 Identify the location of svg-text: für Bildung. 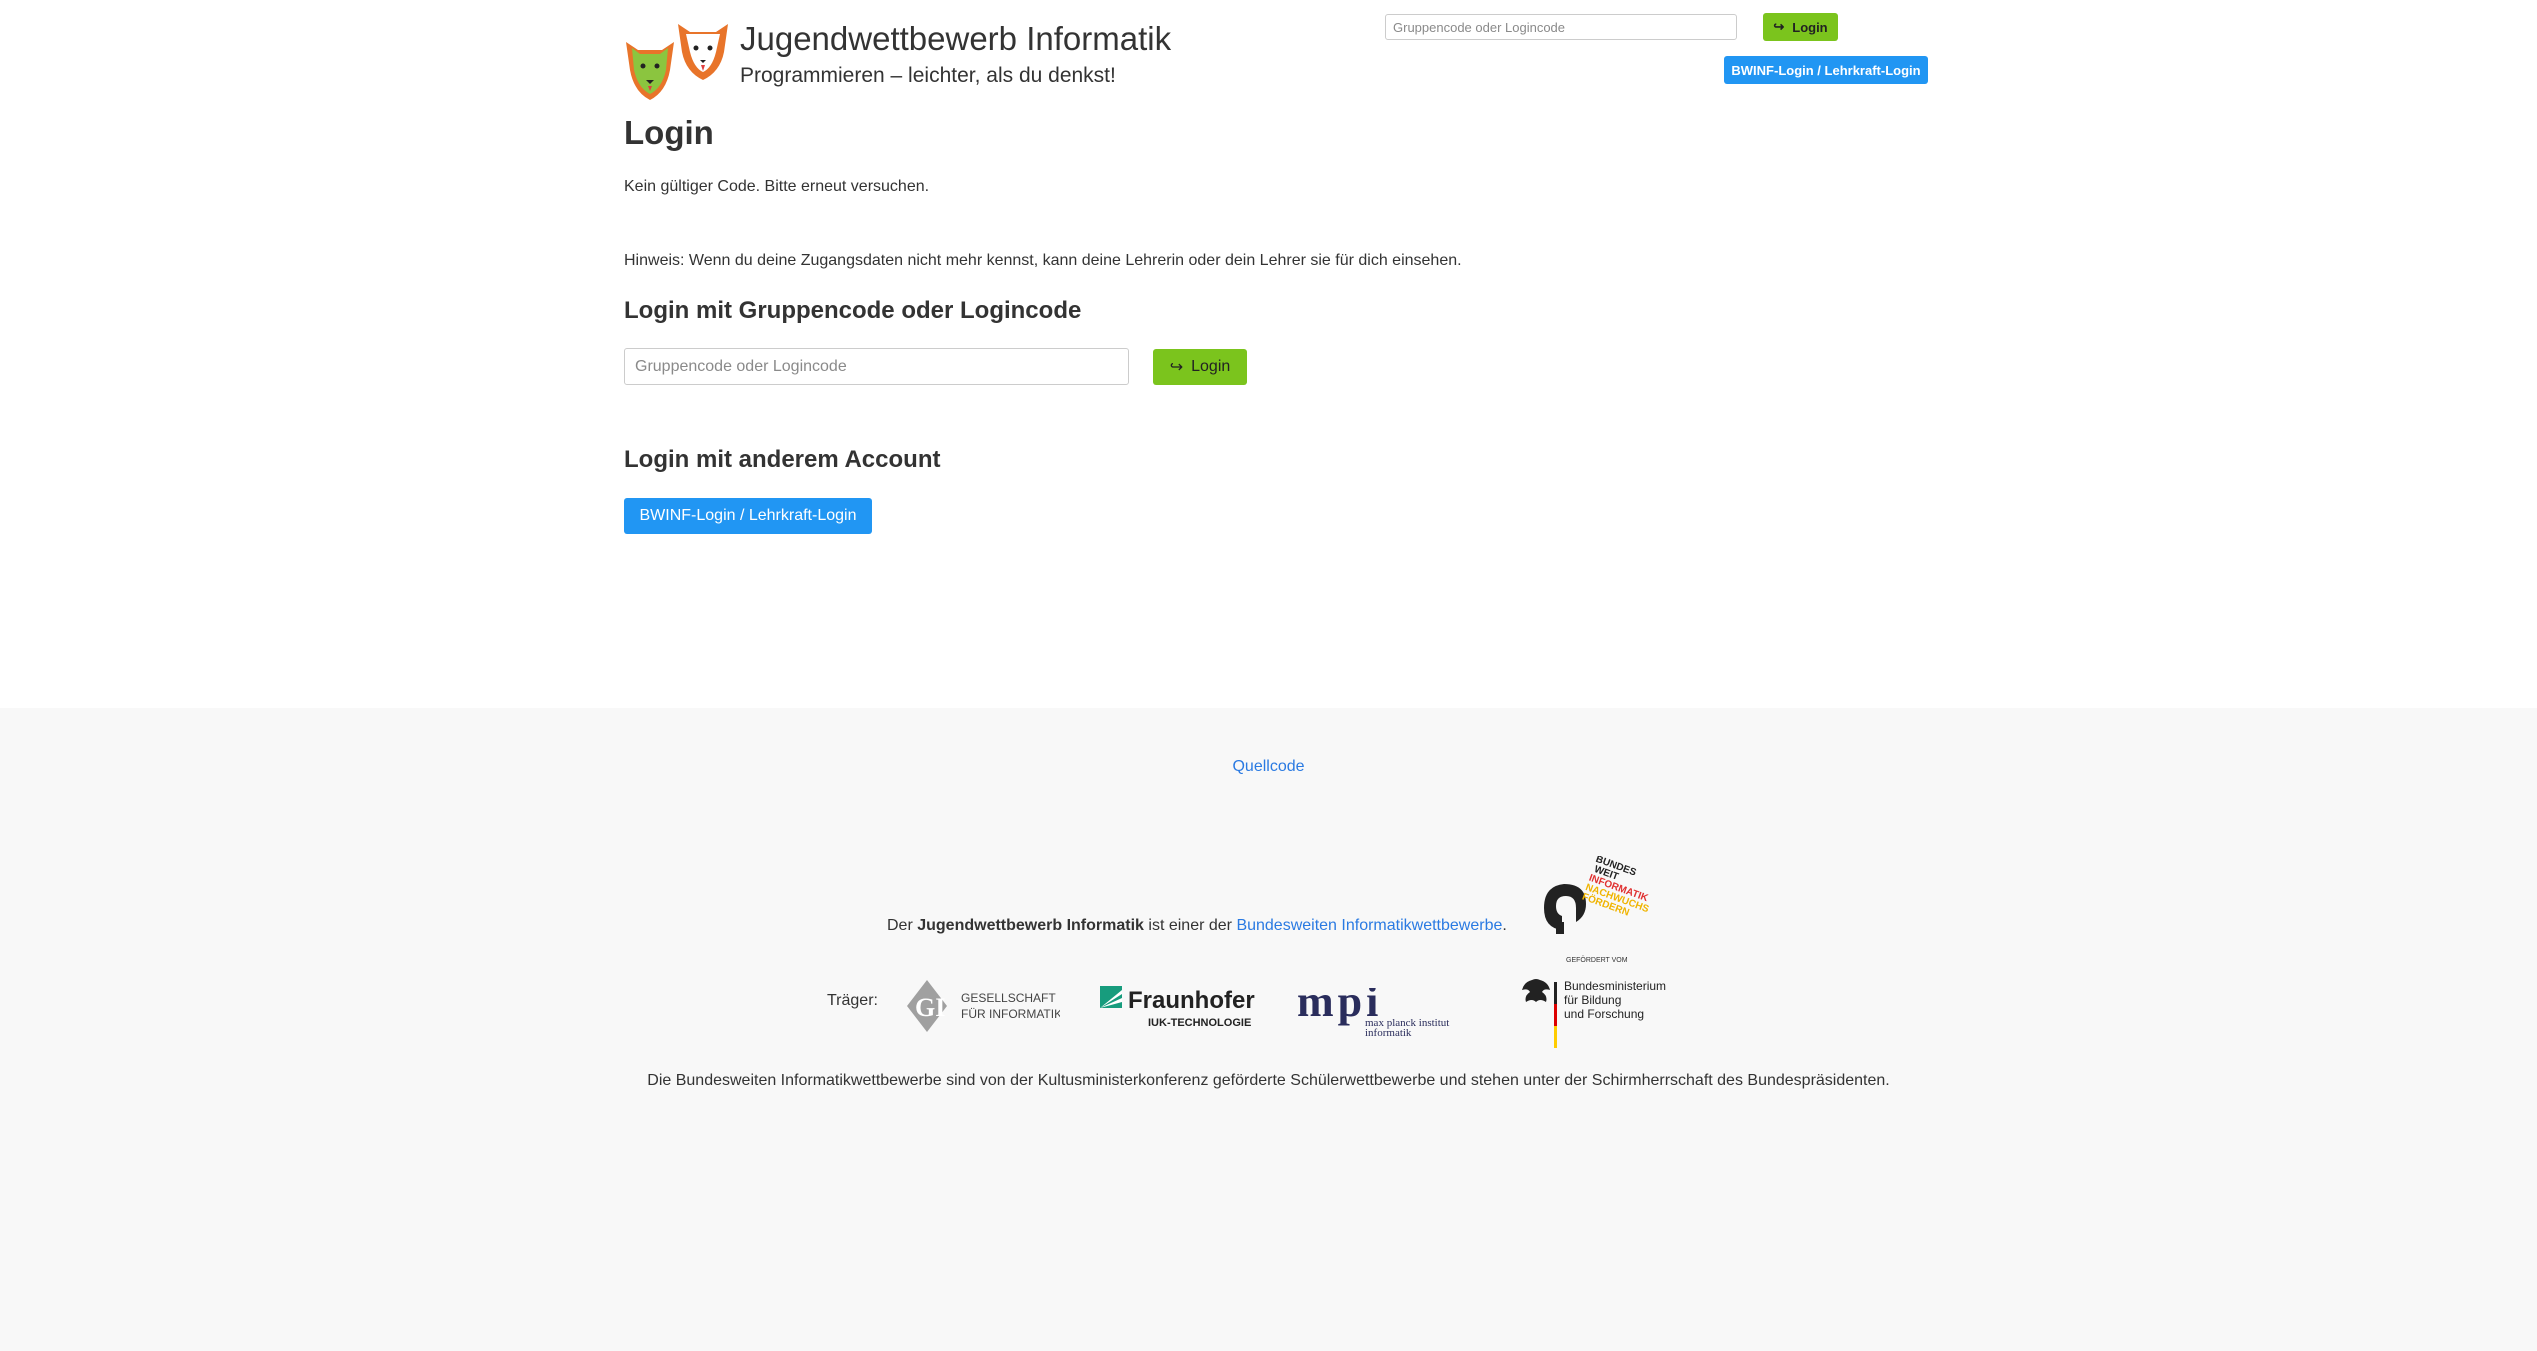
(1592, 1000).